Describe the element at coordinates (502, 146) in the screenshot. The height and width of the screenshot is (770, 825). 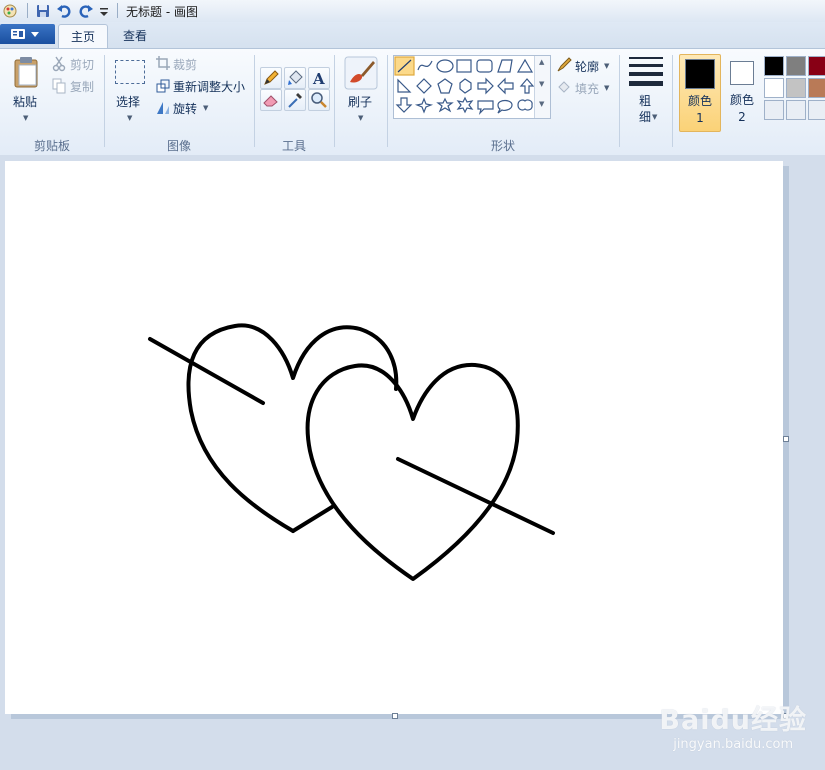
I see `shapes-group-label: 形状` at that location.